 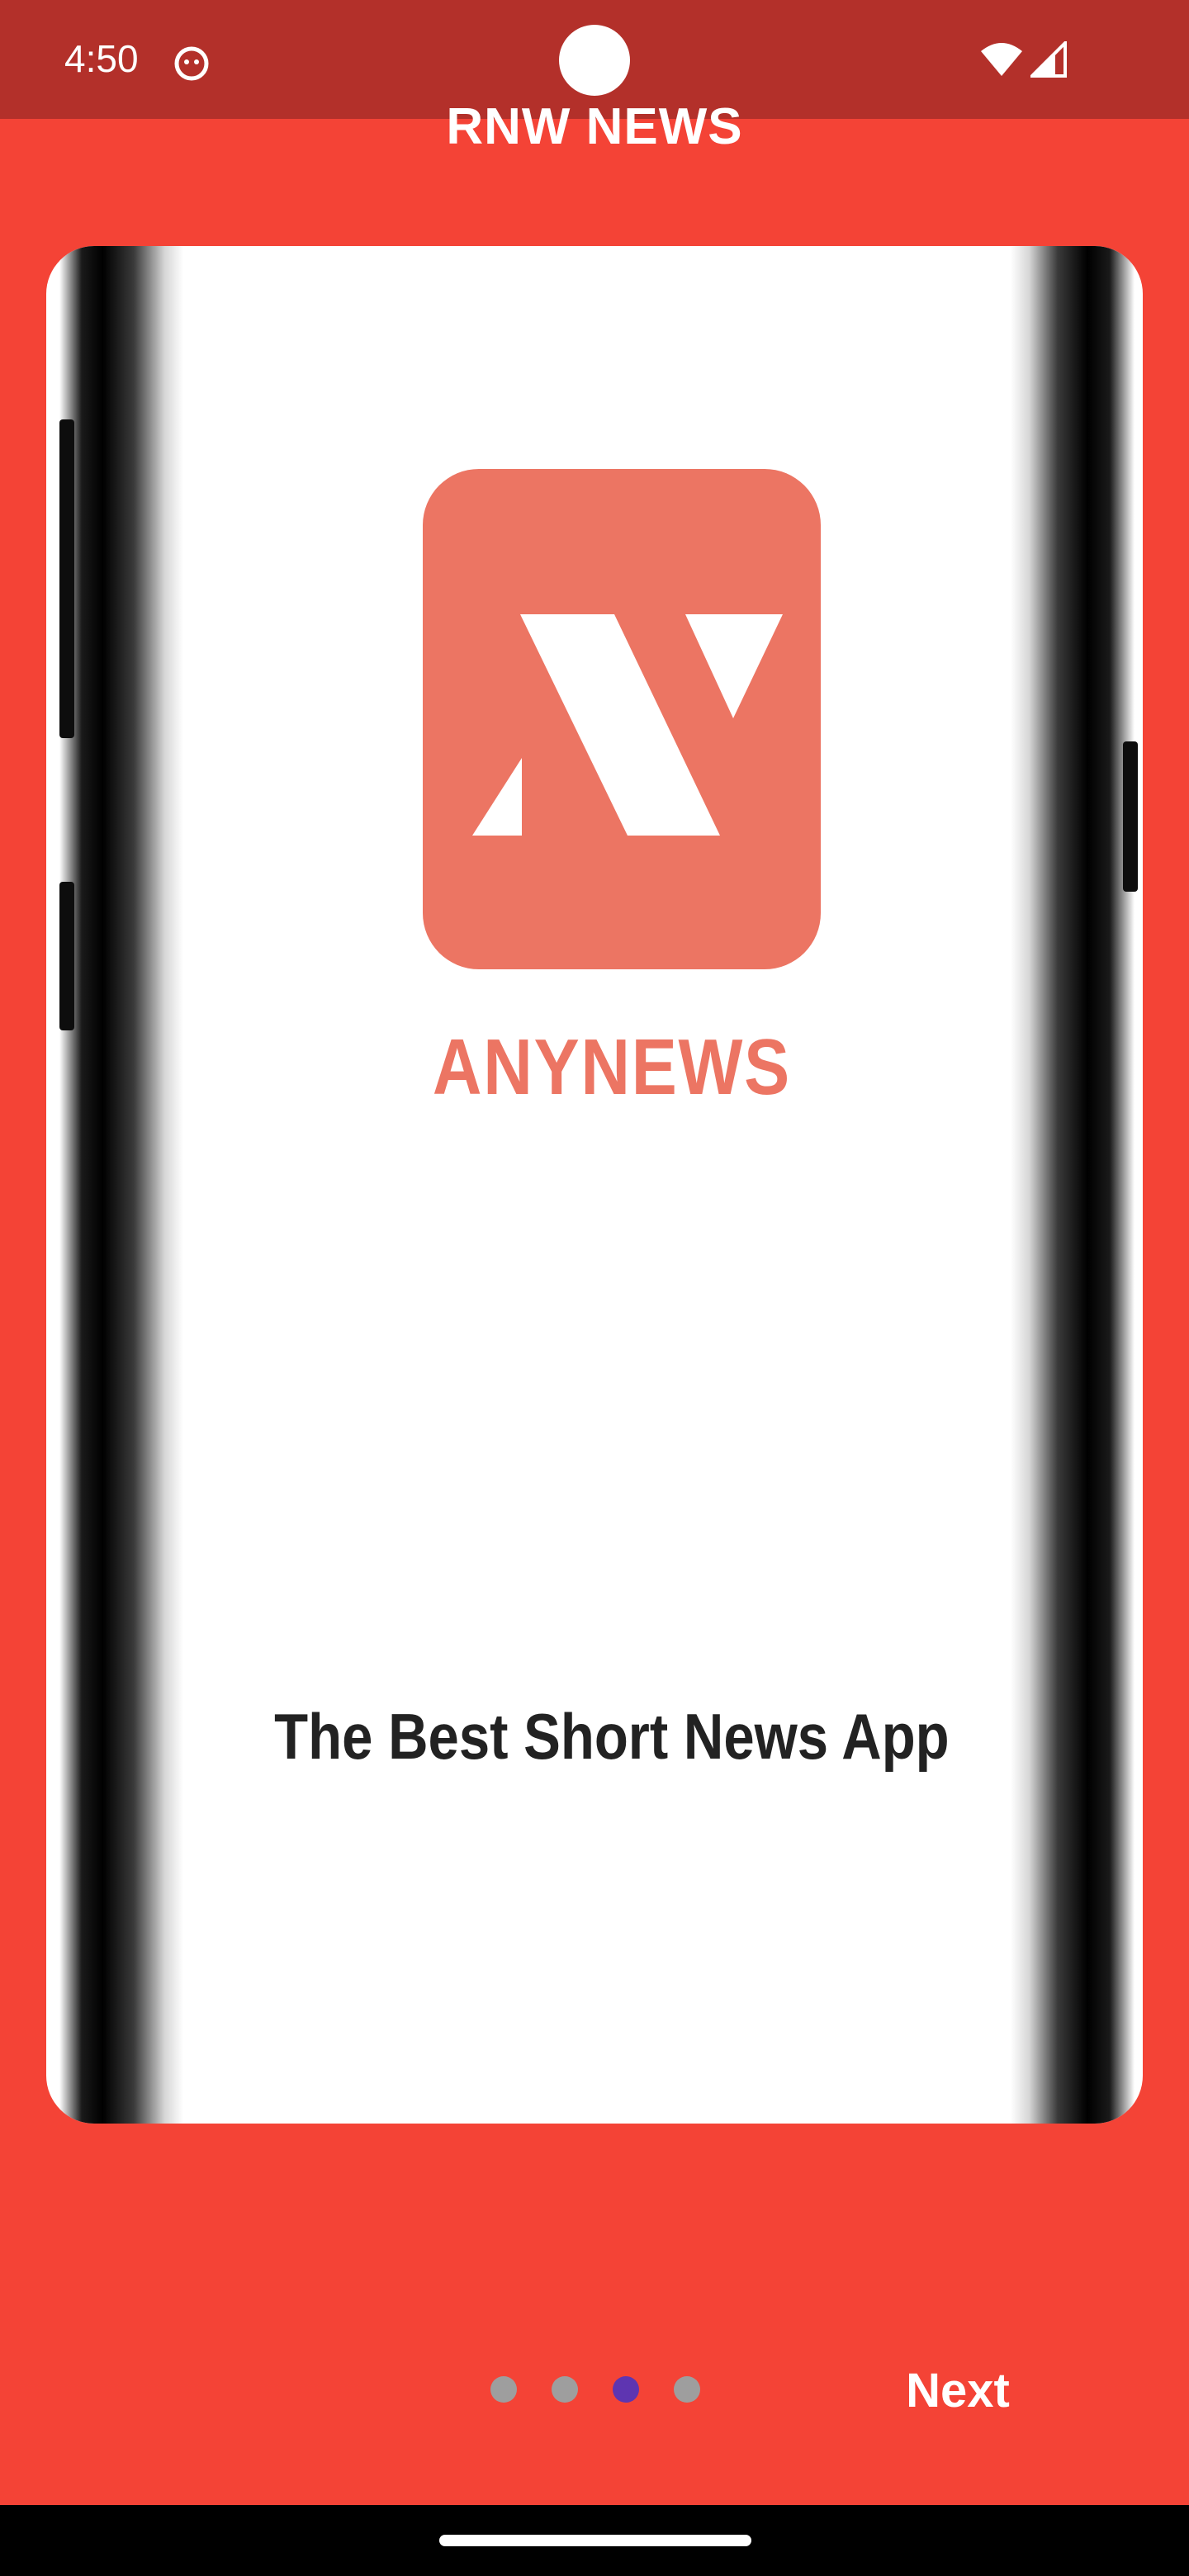 I want to click on wifi-icon, so click(x=1001, y=59).